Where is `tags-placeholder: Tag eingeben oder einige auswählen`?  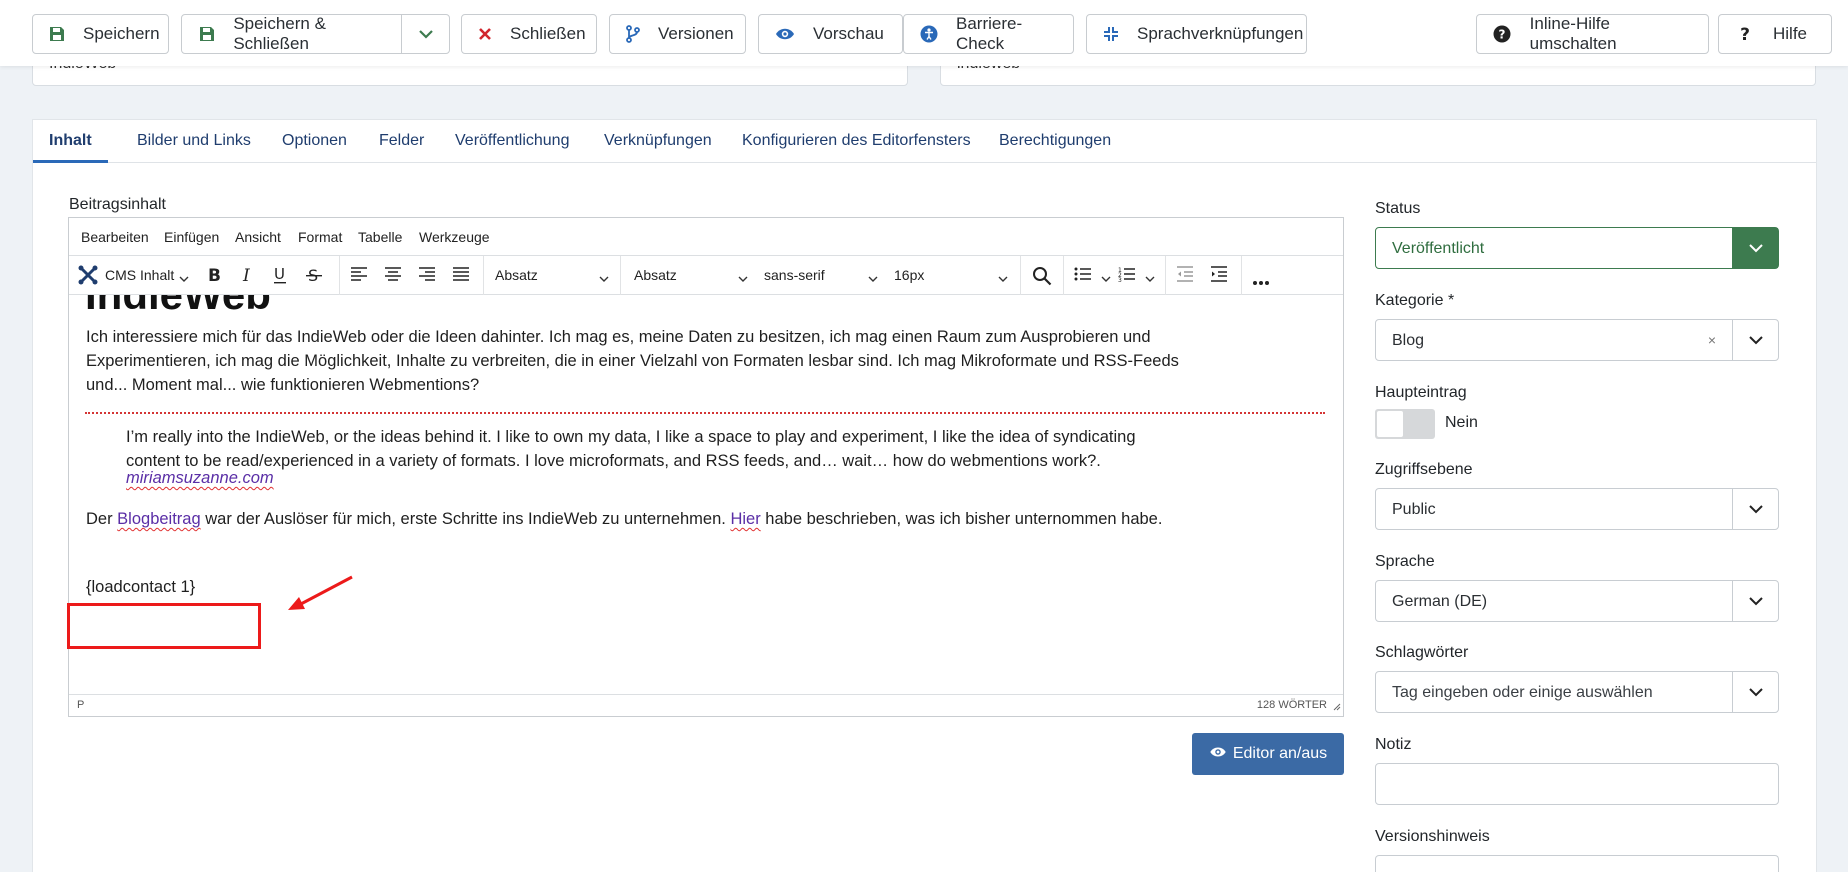
tags-placeholder: Tag eingeben oder einige auswählen is located at coordinates (1522, 692).